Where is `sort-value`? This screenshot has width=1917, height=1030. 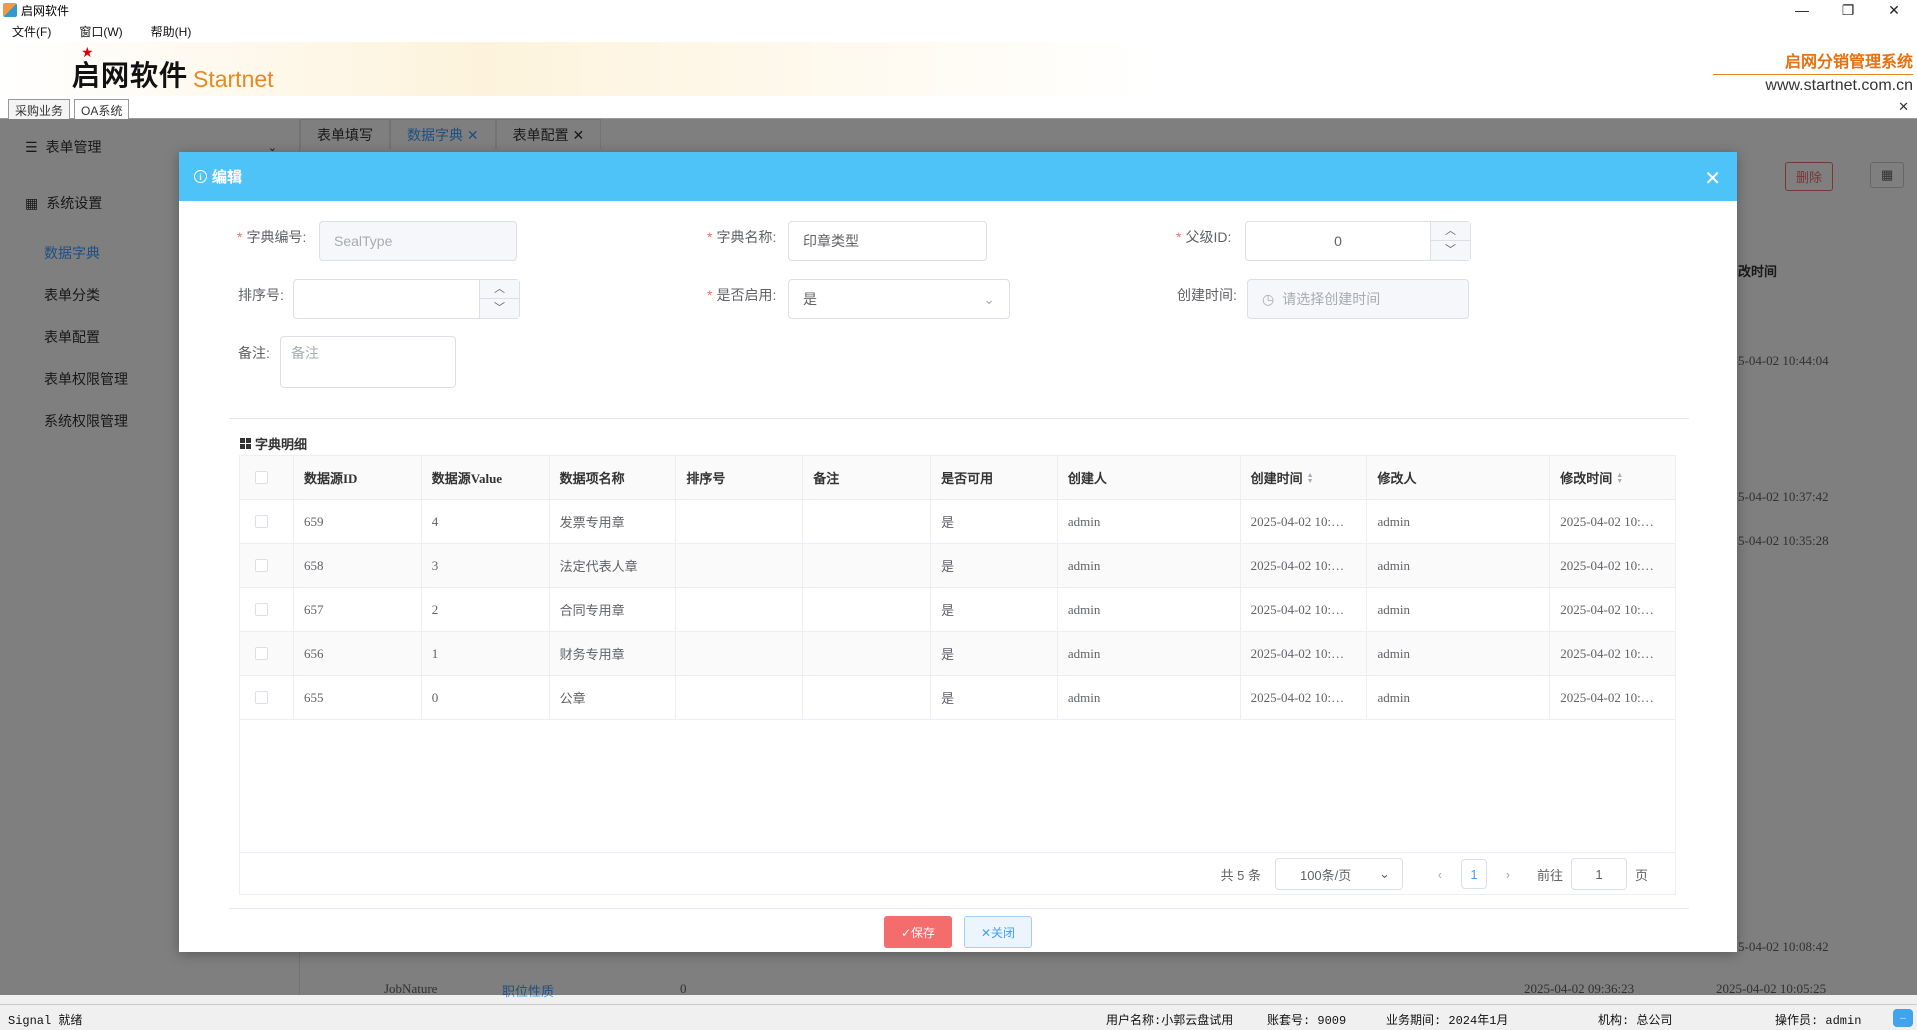 sort-value is located at coordinates (386, 299).